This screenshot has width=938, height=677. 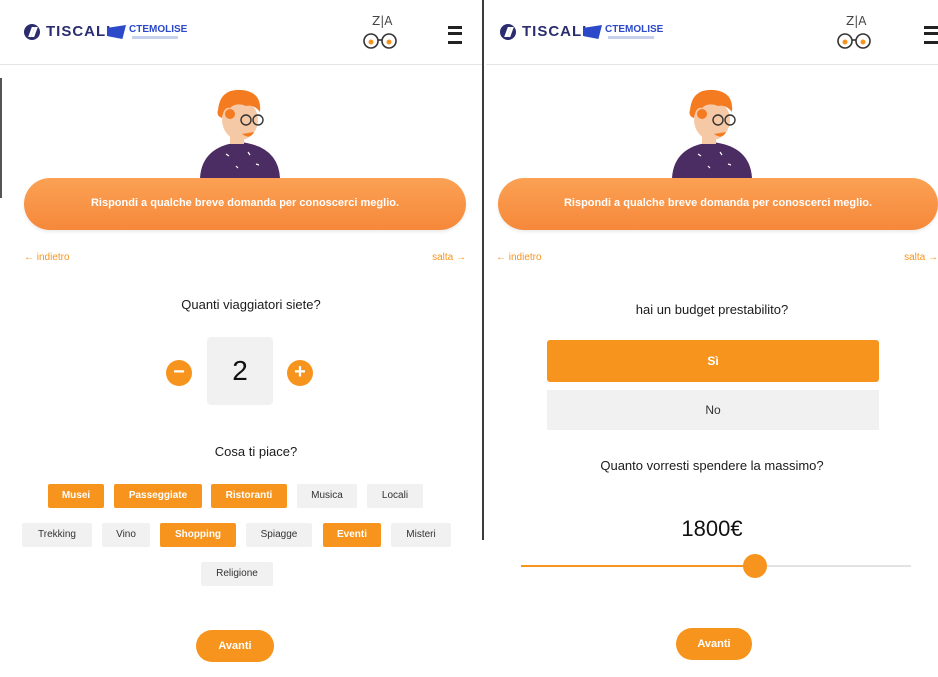 What do you see at coordinates (249, 496) in the screenshot?
I see `chip-ristoranti: Ristoranti` at bounding box center [249, 496].